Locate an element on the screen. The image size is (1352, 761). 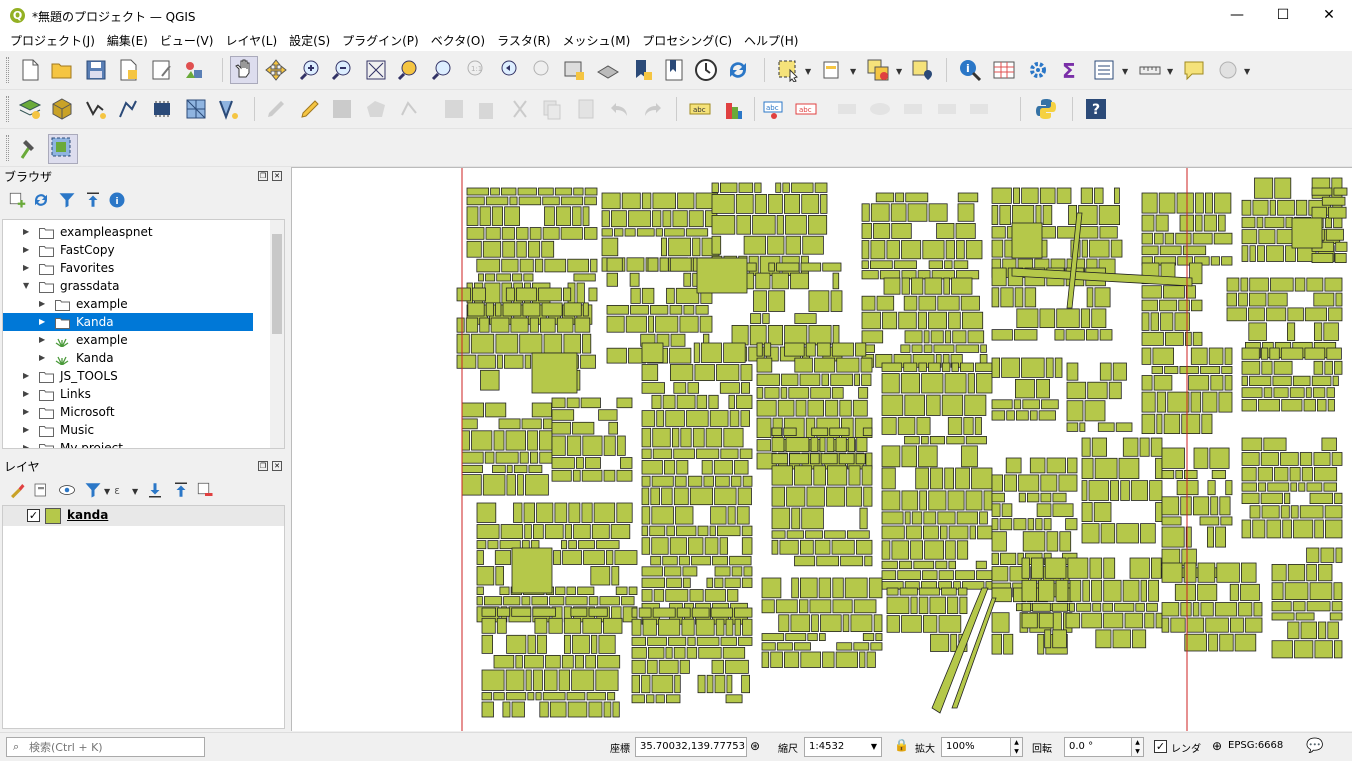
show-hide-labels-icon is located at coordinates (880, 109).